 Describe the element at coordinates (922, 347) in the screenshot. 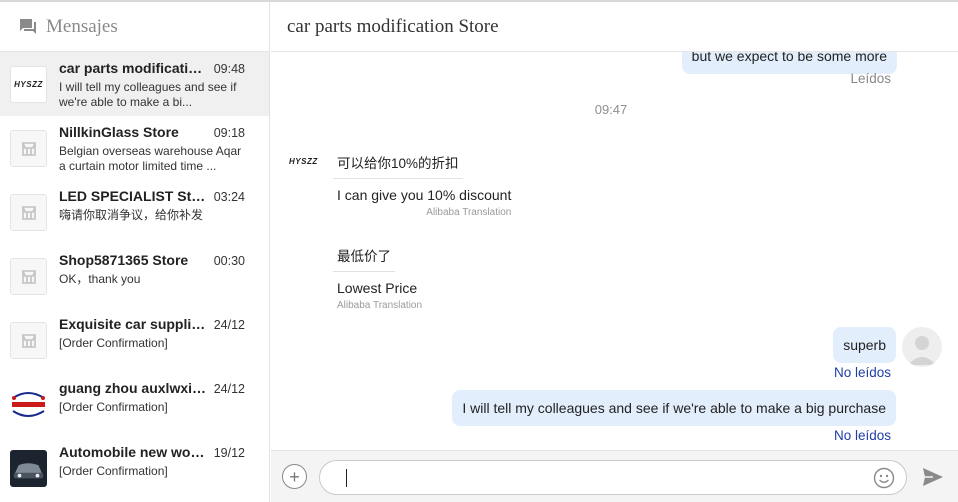

I see `user-avatar` at that location.